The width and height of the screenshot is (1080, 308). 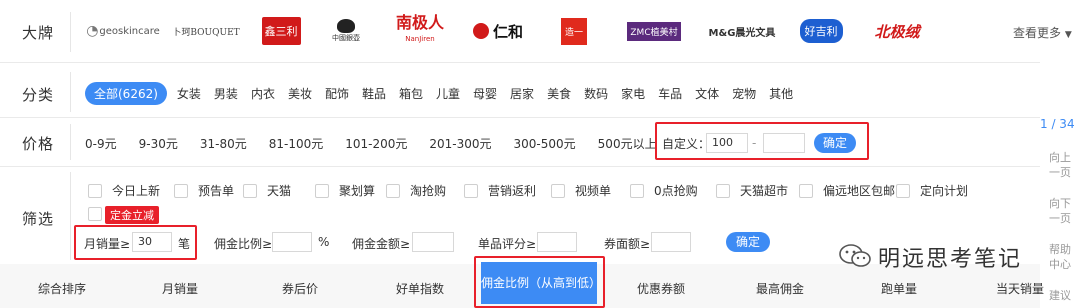 What do you see at coordinates (707, 93) in the screenshot?
I see `category-item: 文体` at bounding box center [707, 93].